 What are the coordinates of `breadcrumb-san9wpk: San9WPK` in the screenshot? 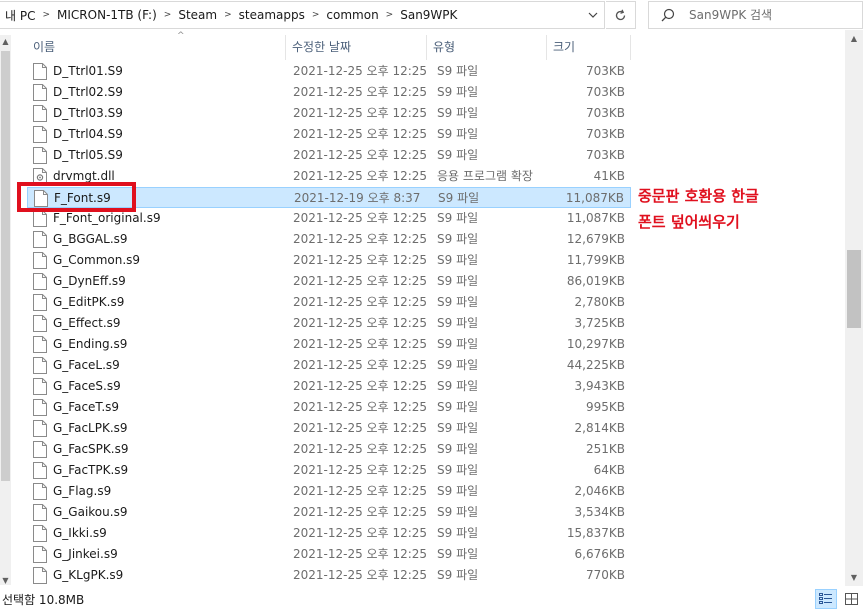 It's located at (428, 15).